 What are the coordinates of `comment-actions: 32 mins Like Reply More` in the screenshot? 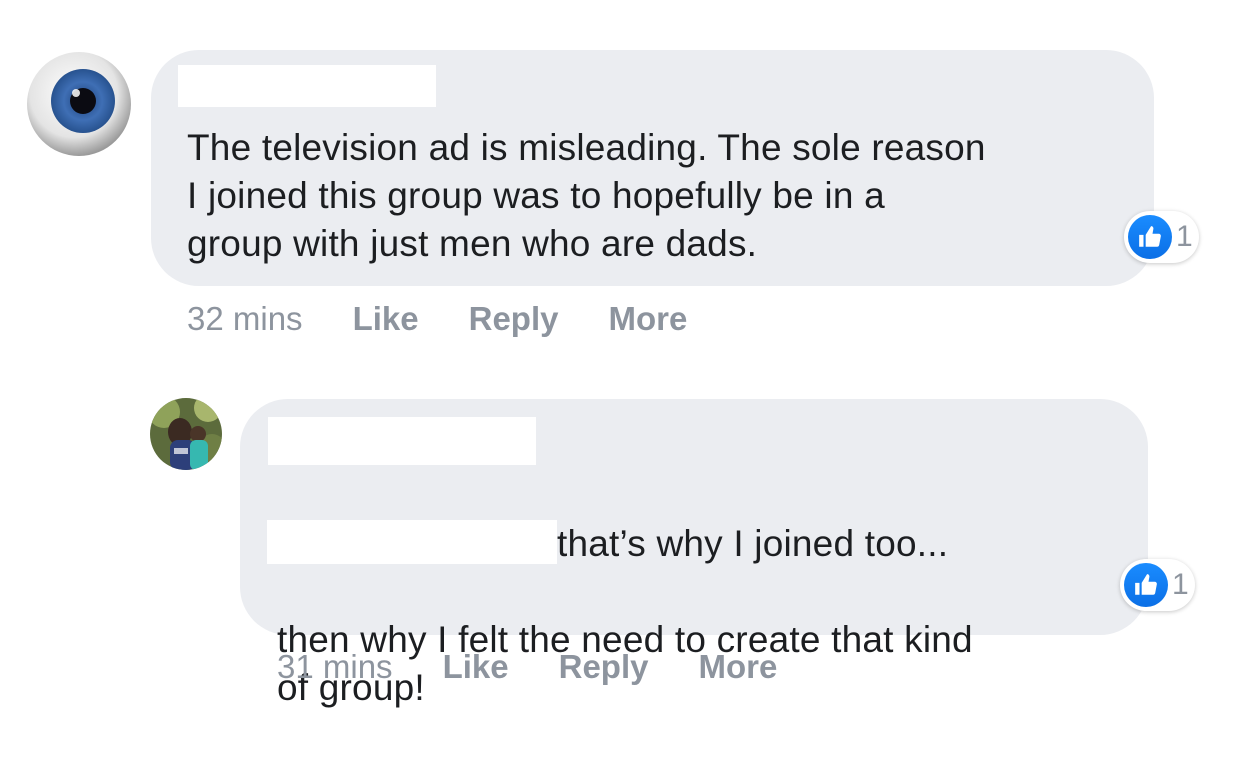 It's located at (437, 319).